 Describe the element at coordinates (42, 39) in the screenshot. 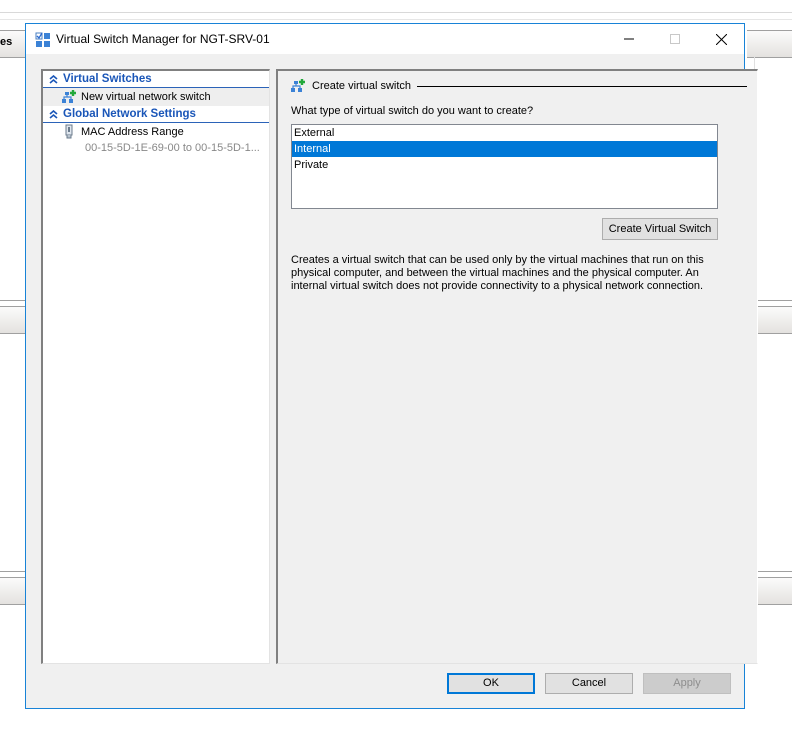

I see `switch-manager-icon` at that location.